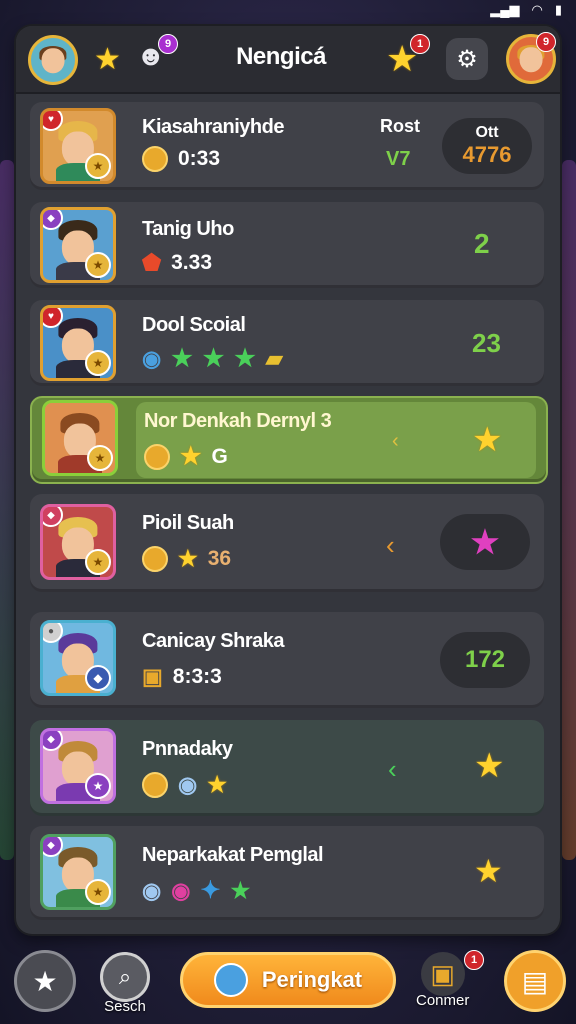  I want to click on column-label-rost: Rost, so click(400, 126).